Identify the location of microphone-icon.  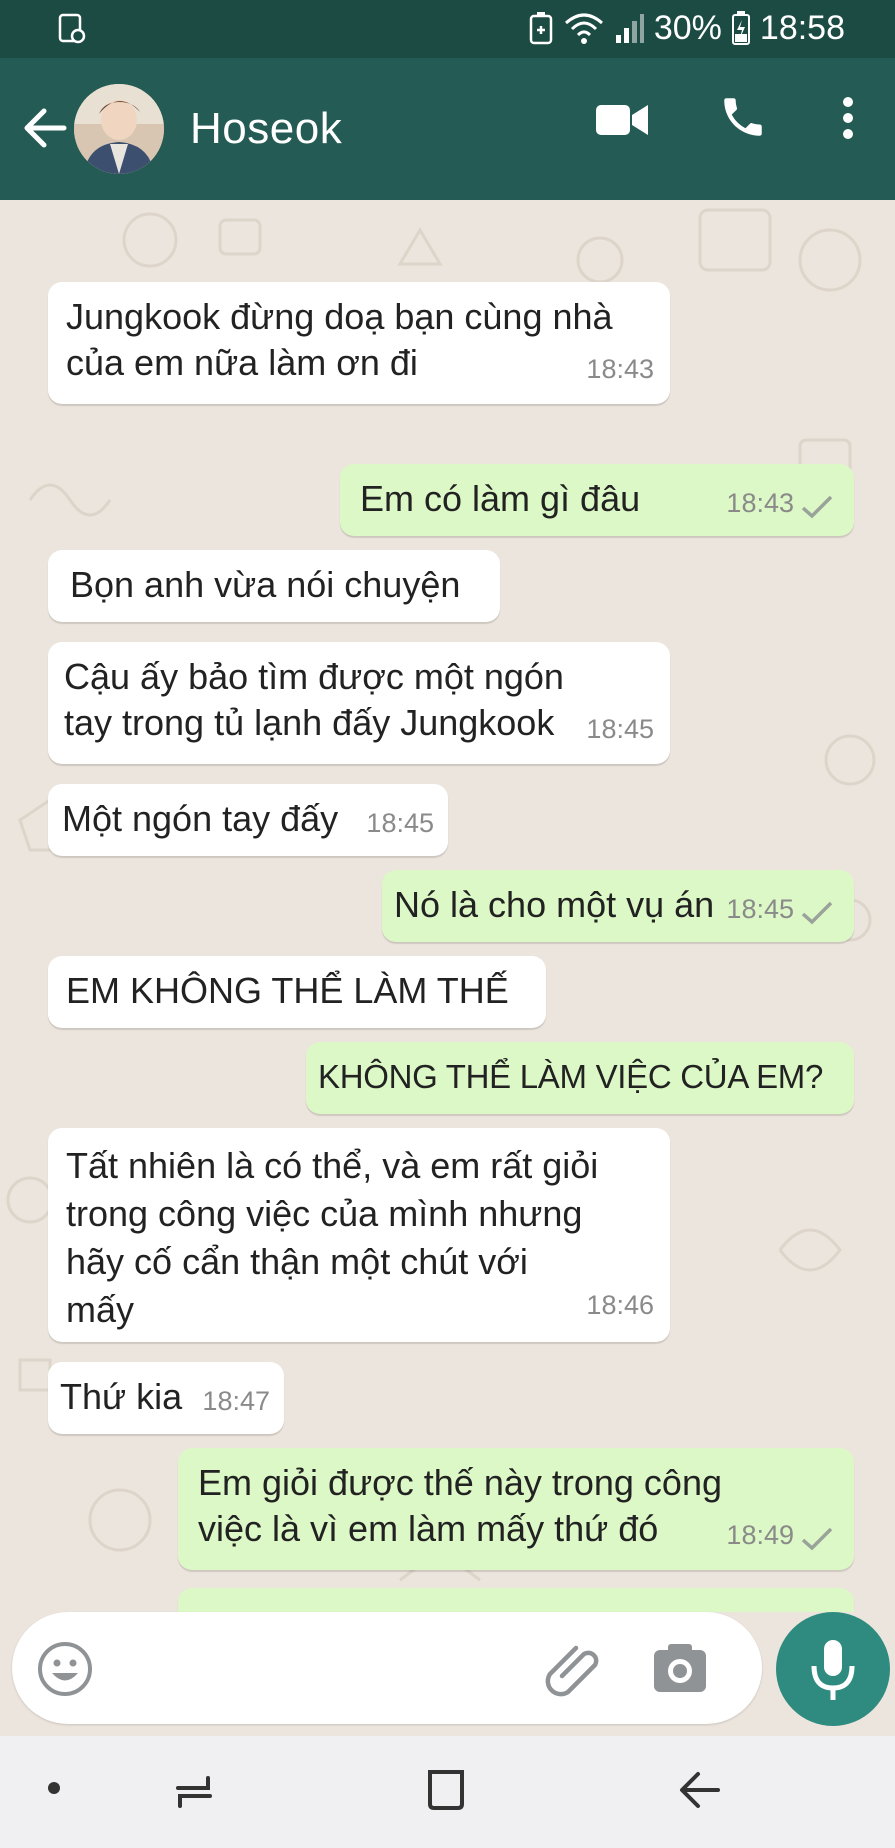
(833, 1670).